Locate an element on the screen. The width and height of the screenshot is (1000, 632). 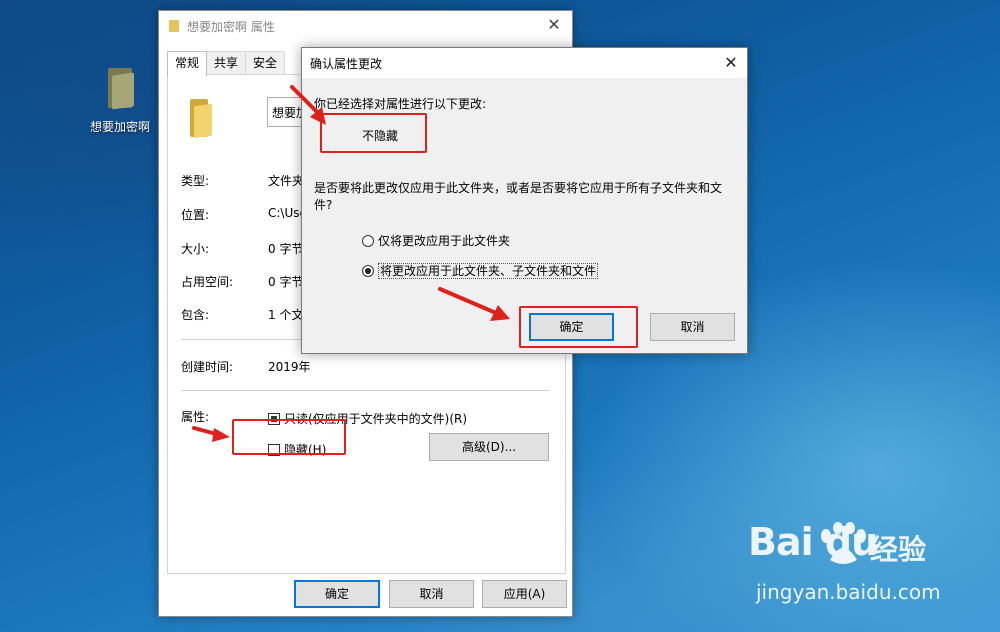
properties-title: 想要加密啊 属性 is located at coordinates (231, 26).